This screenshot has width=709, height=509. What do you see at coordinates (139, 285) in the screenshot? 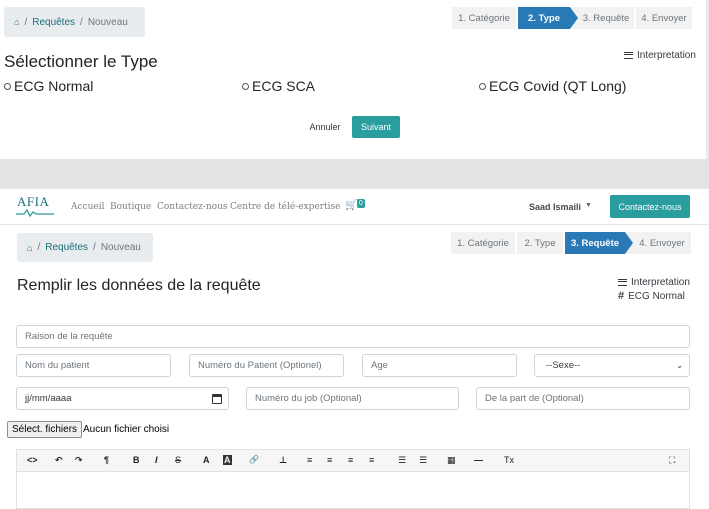
I see `page-title: Remplir les données de la requête` at bounding box center [139, 285].